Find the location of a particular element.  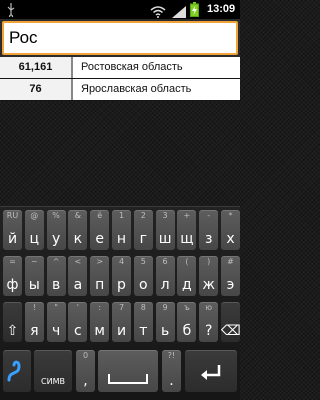

key-label: ч is located at coordinates (56, 331).